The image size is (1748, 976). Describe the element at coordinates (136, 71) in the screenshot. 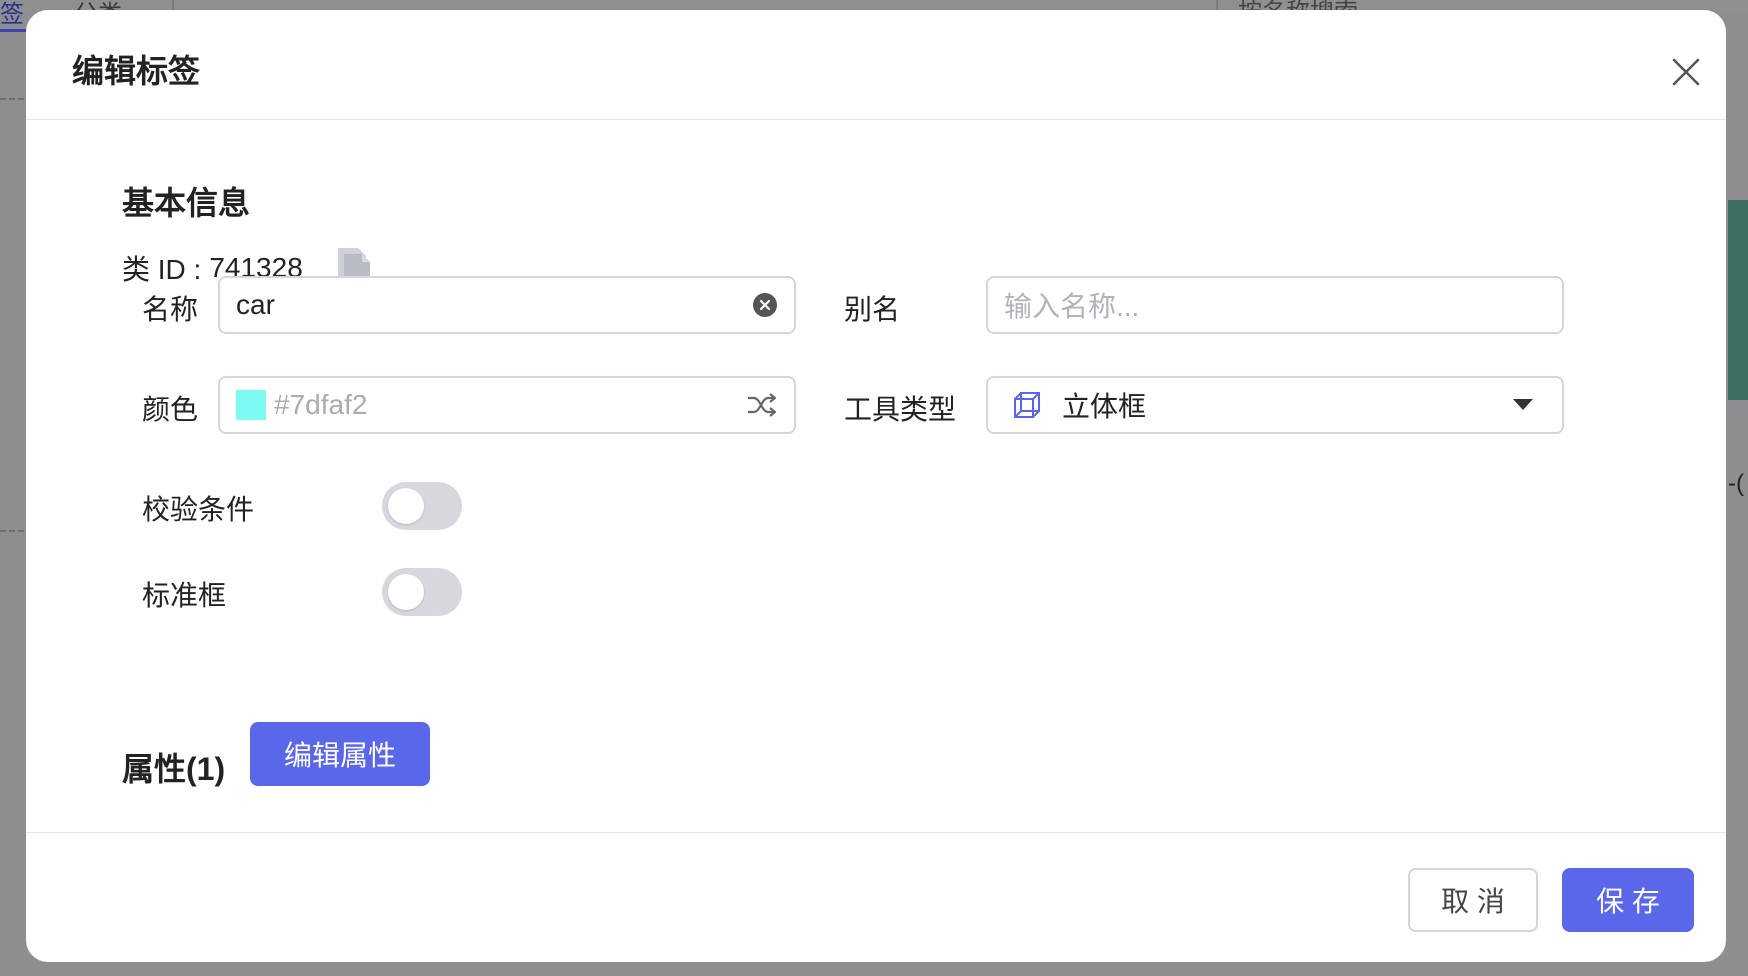

I see `dialog-title: 编辑标签` at that location.